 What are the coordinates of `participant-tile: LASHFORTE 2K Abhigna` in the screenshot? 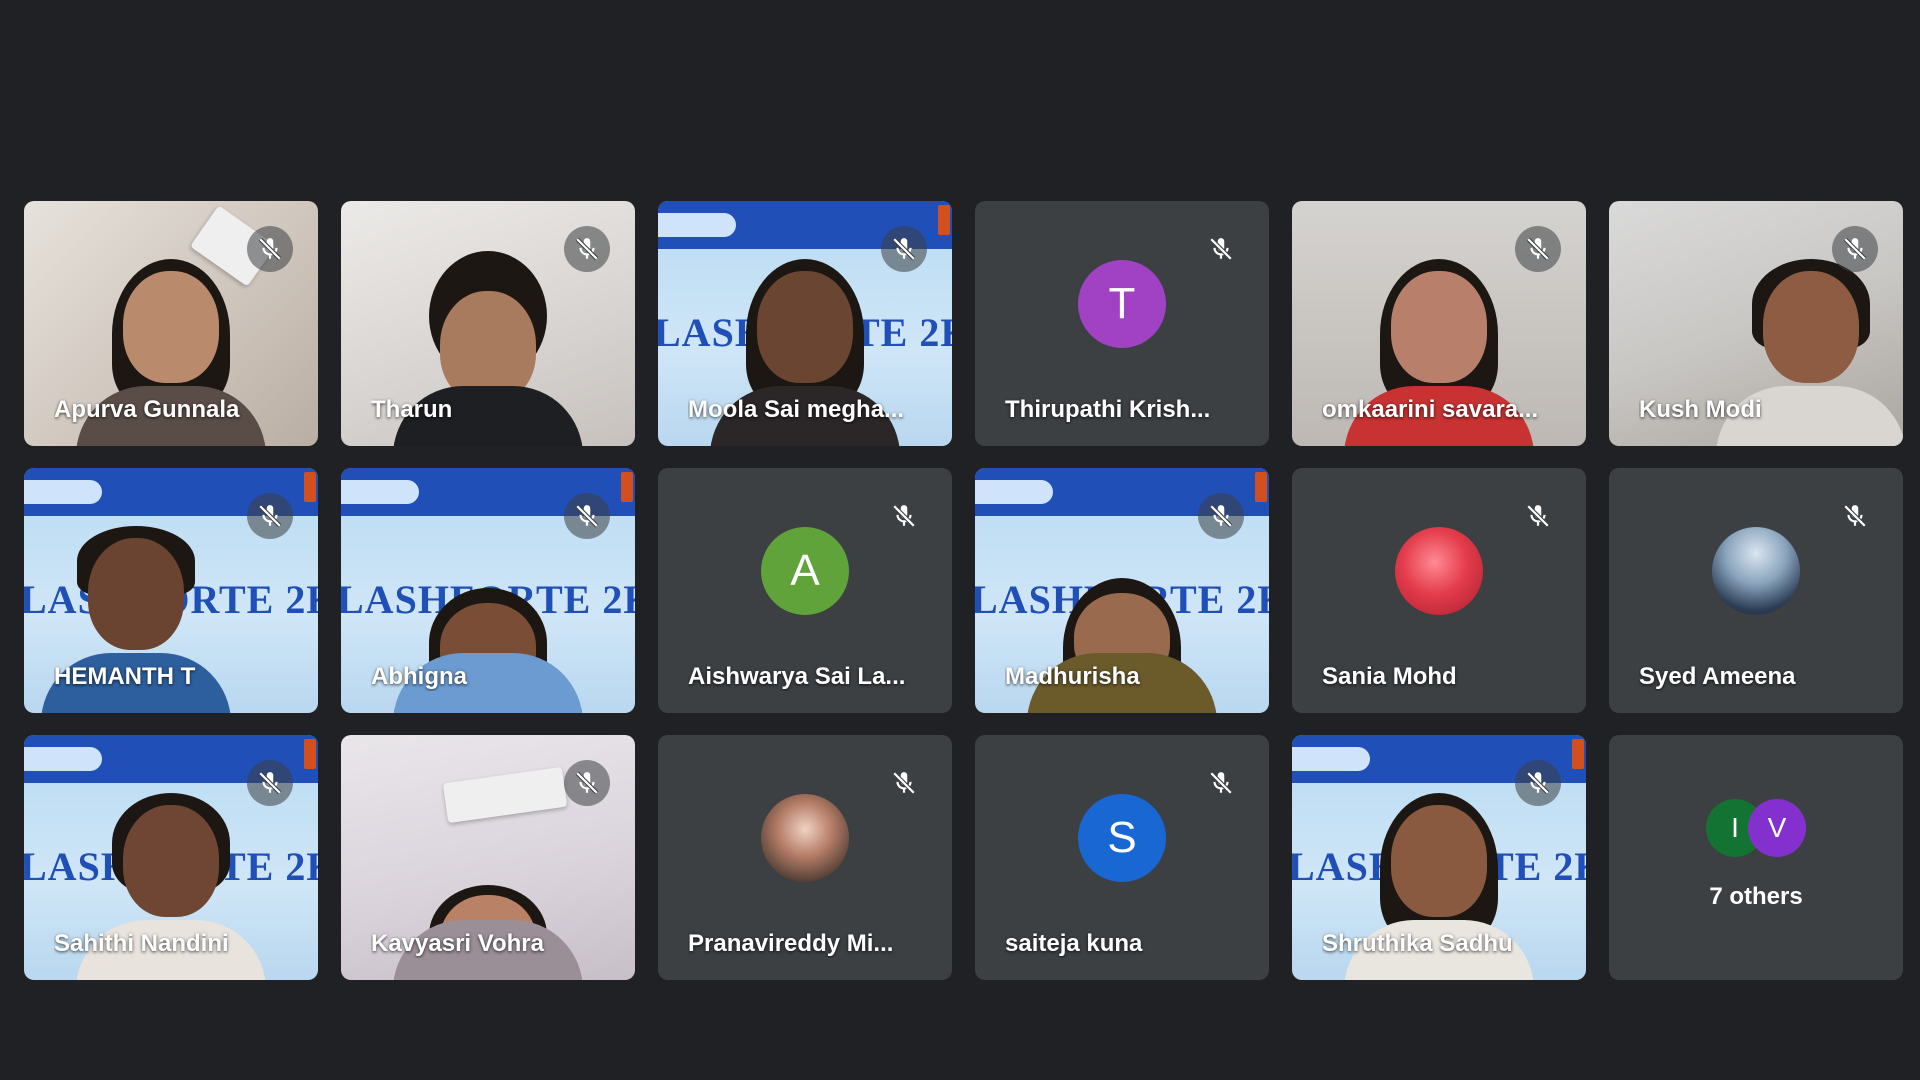 It's located at (488, 590).